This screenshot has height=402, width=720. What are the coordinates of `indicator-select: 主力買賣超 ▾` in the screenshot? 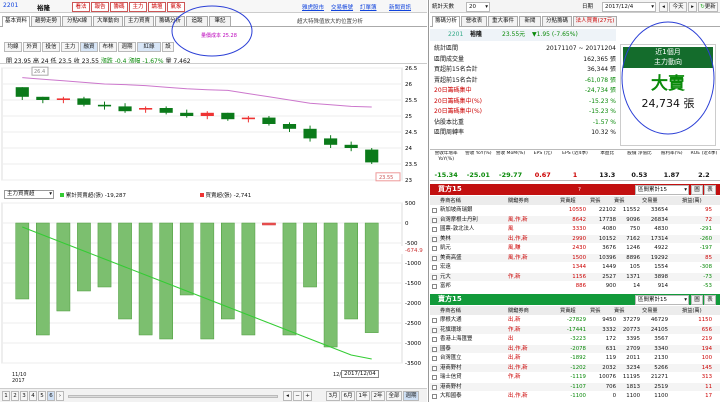 It's located at (29, 194).